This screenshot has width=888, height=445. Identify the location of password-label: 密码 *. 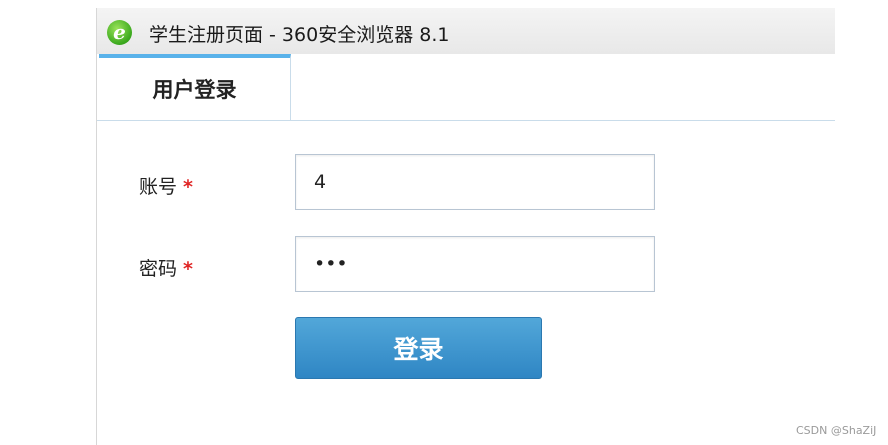
(166, 267).